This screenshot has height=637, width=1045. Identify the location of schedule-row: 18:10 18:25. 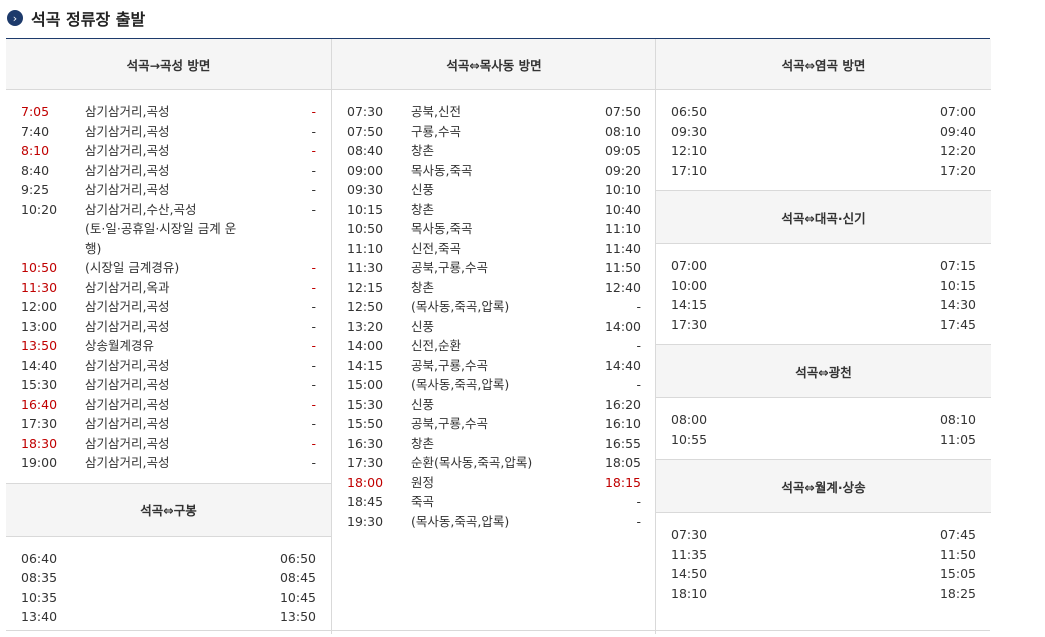
(823, 594).